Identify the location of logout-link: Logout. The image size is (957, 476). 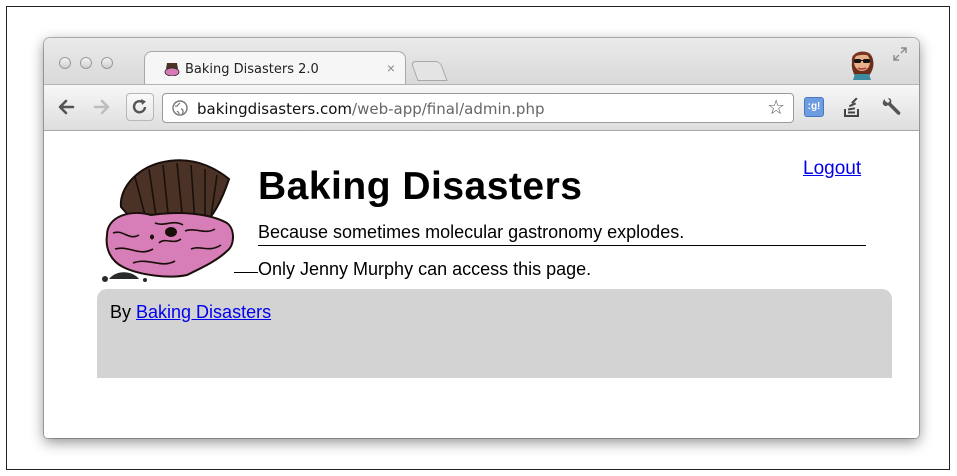
(832, 169).